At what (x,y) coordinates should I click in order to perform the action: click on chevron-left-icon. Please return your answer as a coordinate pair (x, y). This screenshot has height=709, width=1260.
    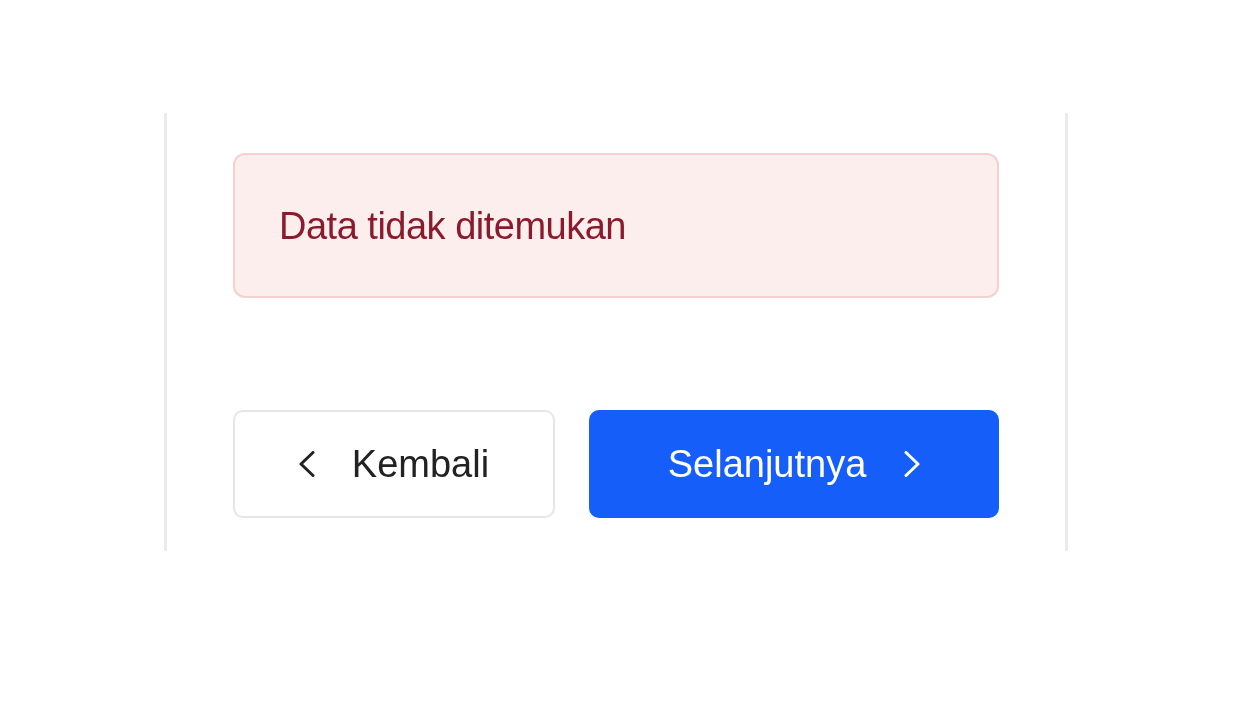
    Looking at the image, I should click on (306, 464).